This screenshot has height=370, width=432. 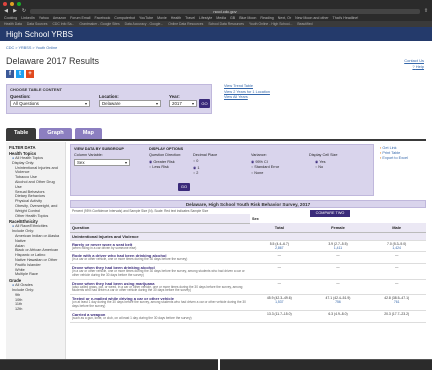 What do you see at coordinates (35, 309) in the screenshot?
I see `grade-checkbox: 12th` at bounding box center [35, 309].